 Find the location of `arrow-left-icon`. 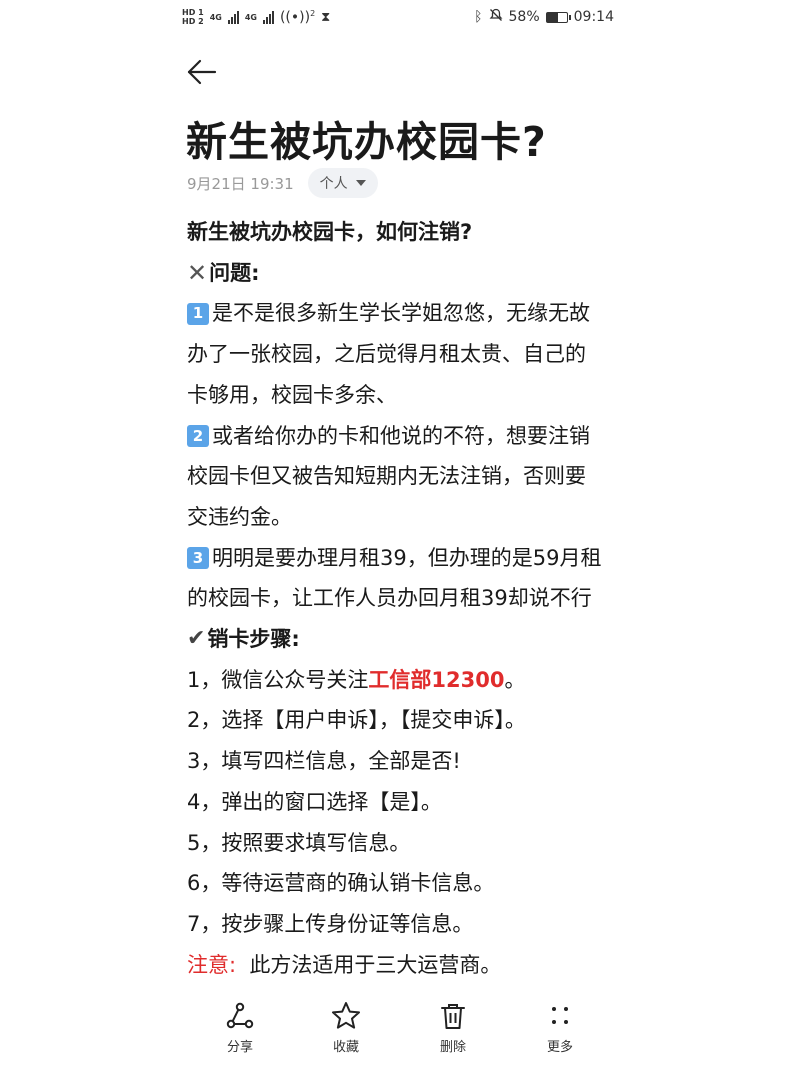

arrow-left-icon is located at coordinates (202, 72).